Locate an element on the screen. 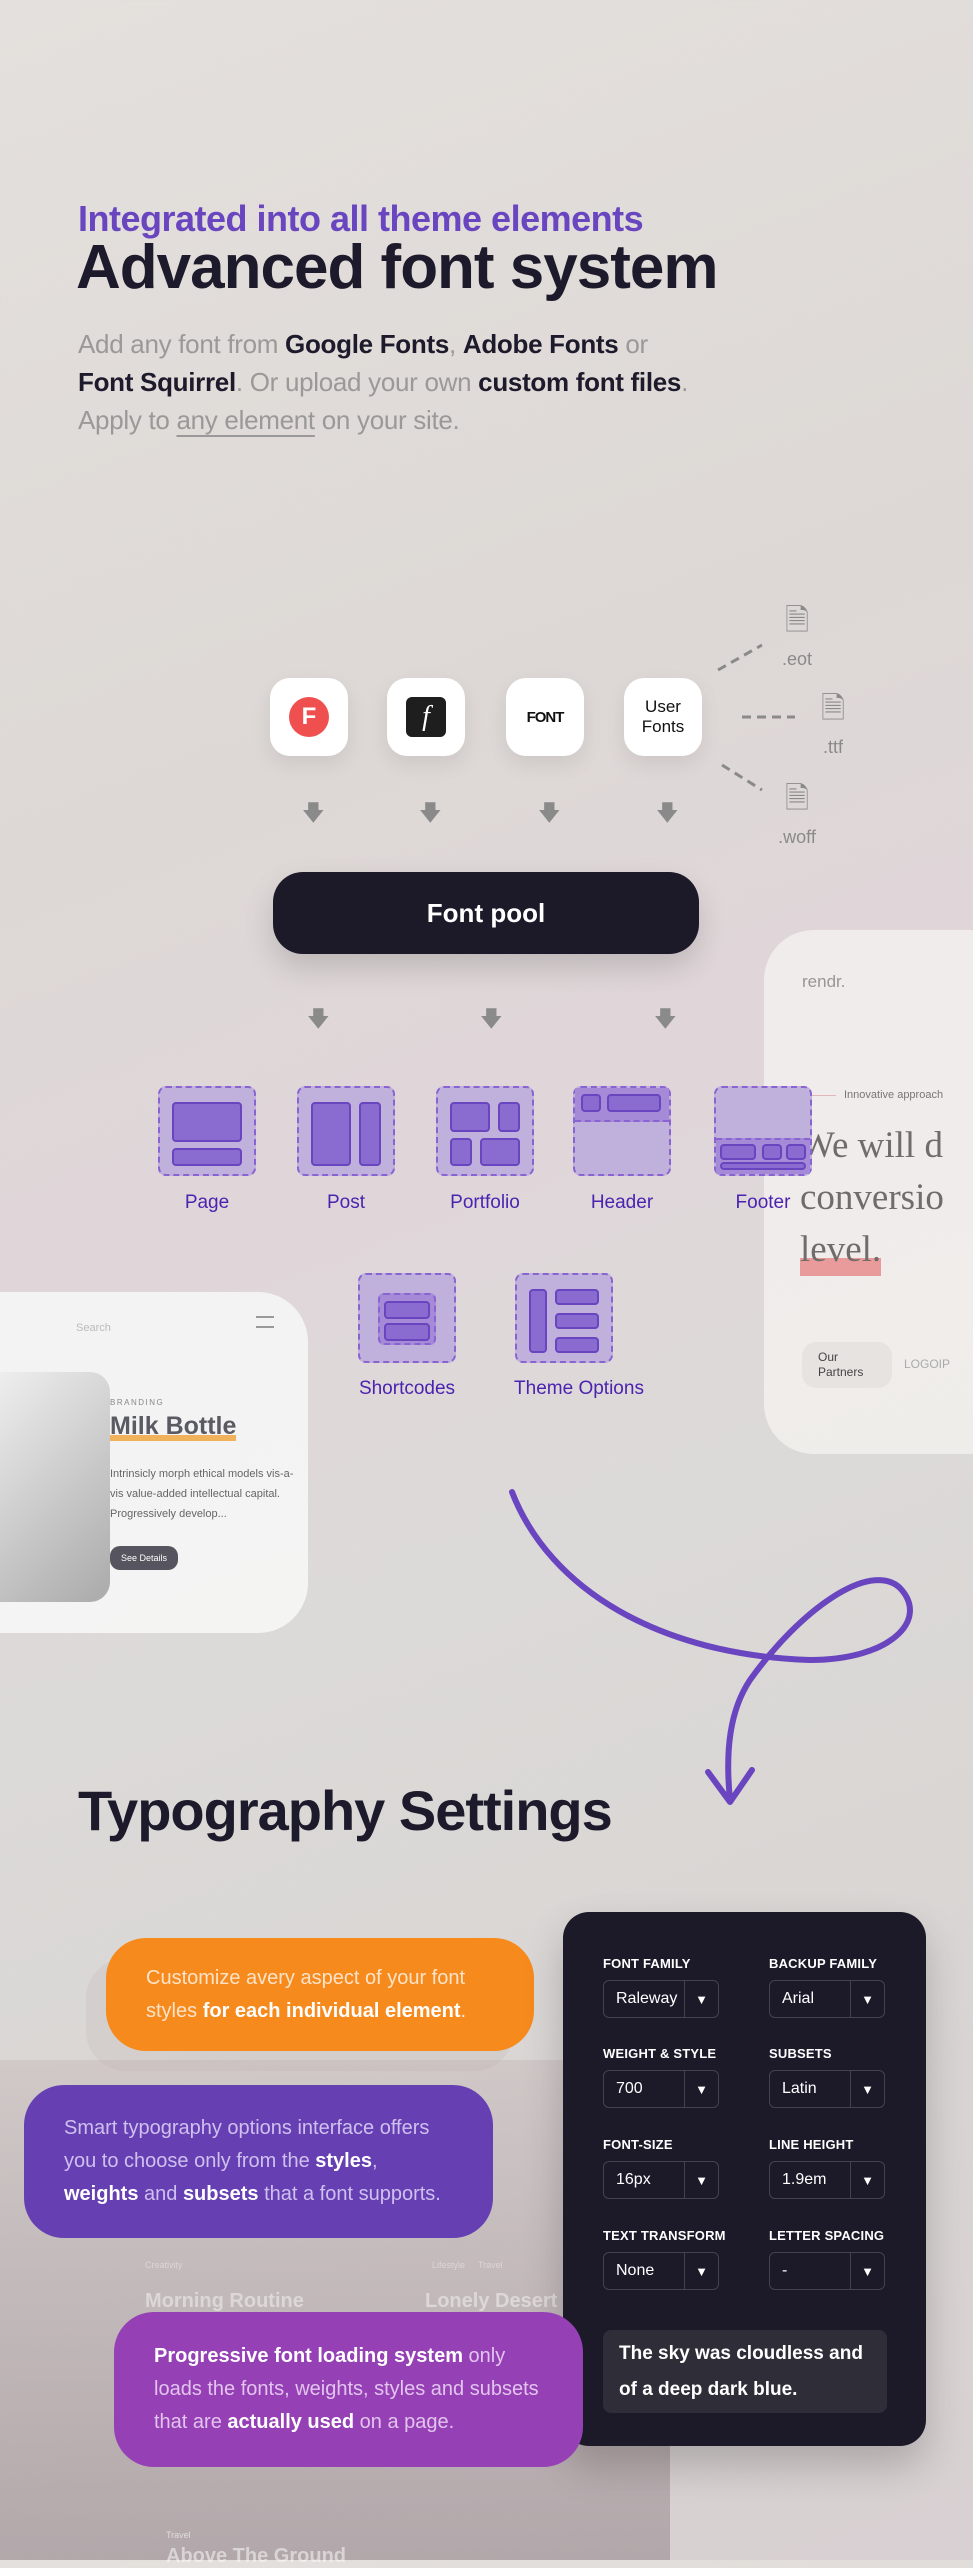 The height and width of the screenshot is (2568, 973). element-label-footer: Footer is located at coordinates (763, 1202).